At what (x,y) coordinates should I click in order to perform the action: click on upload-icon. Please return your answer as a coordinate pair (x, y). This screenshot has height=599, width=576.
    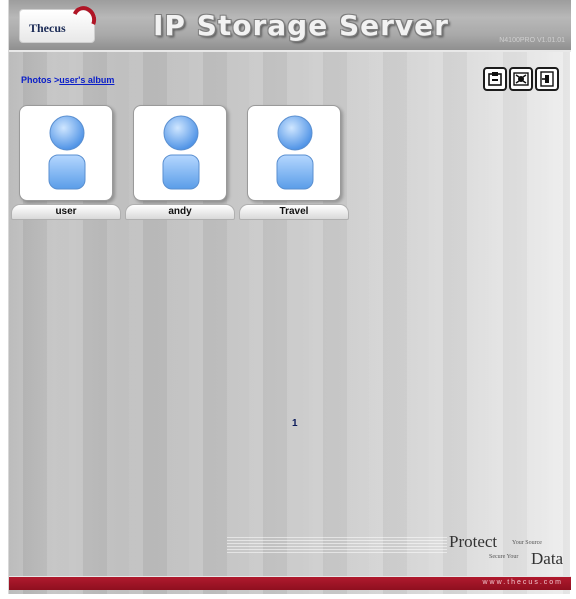
    Looking at the image, I should click on (495, 79).